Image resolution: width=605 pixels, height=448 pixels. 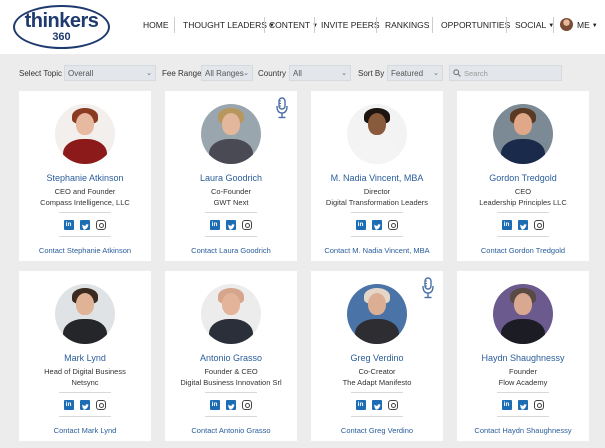 What do you see at coordinates (523, 430) in the screenshot?
I see `contact-link: Contact Haydn Shaughnessy` at bounding box center [523, 430].